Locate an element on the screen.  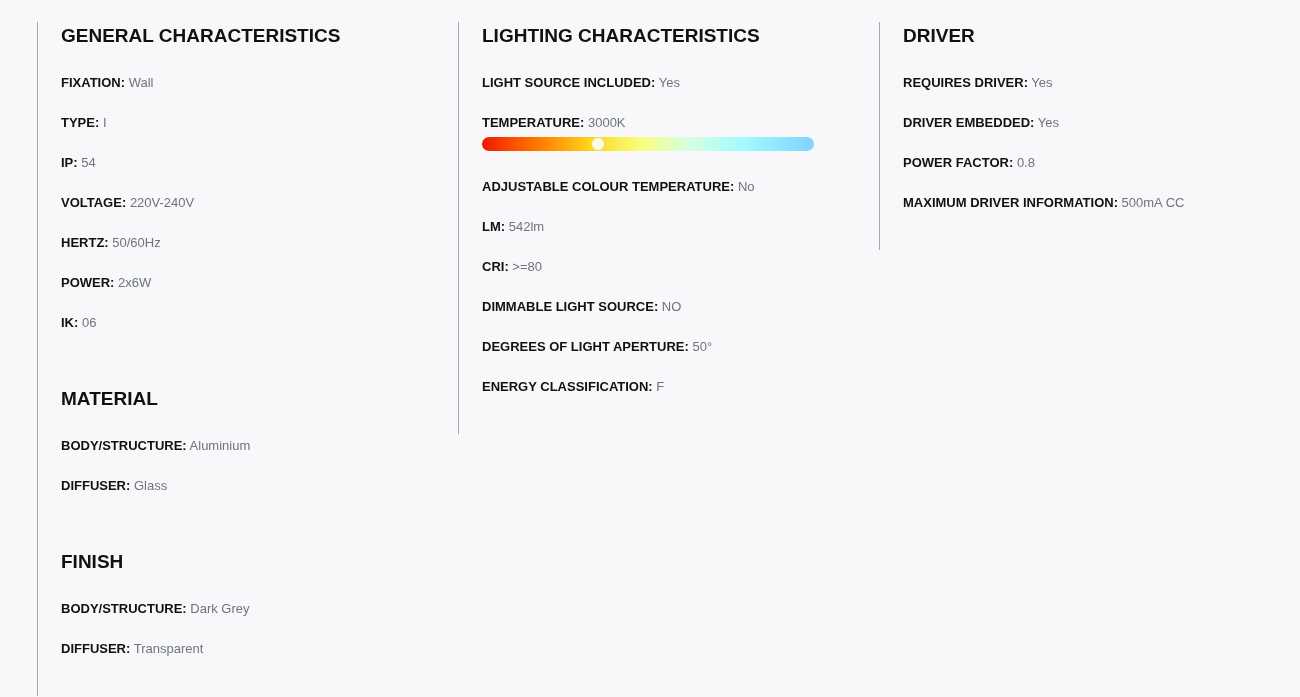
spec-text: DRIVER EMBEDDED: Yes is located at coordinates (982, 122).